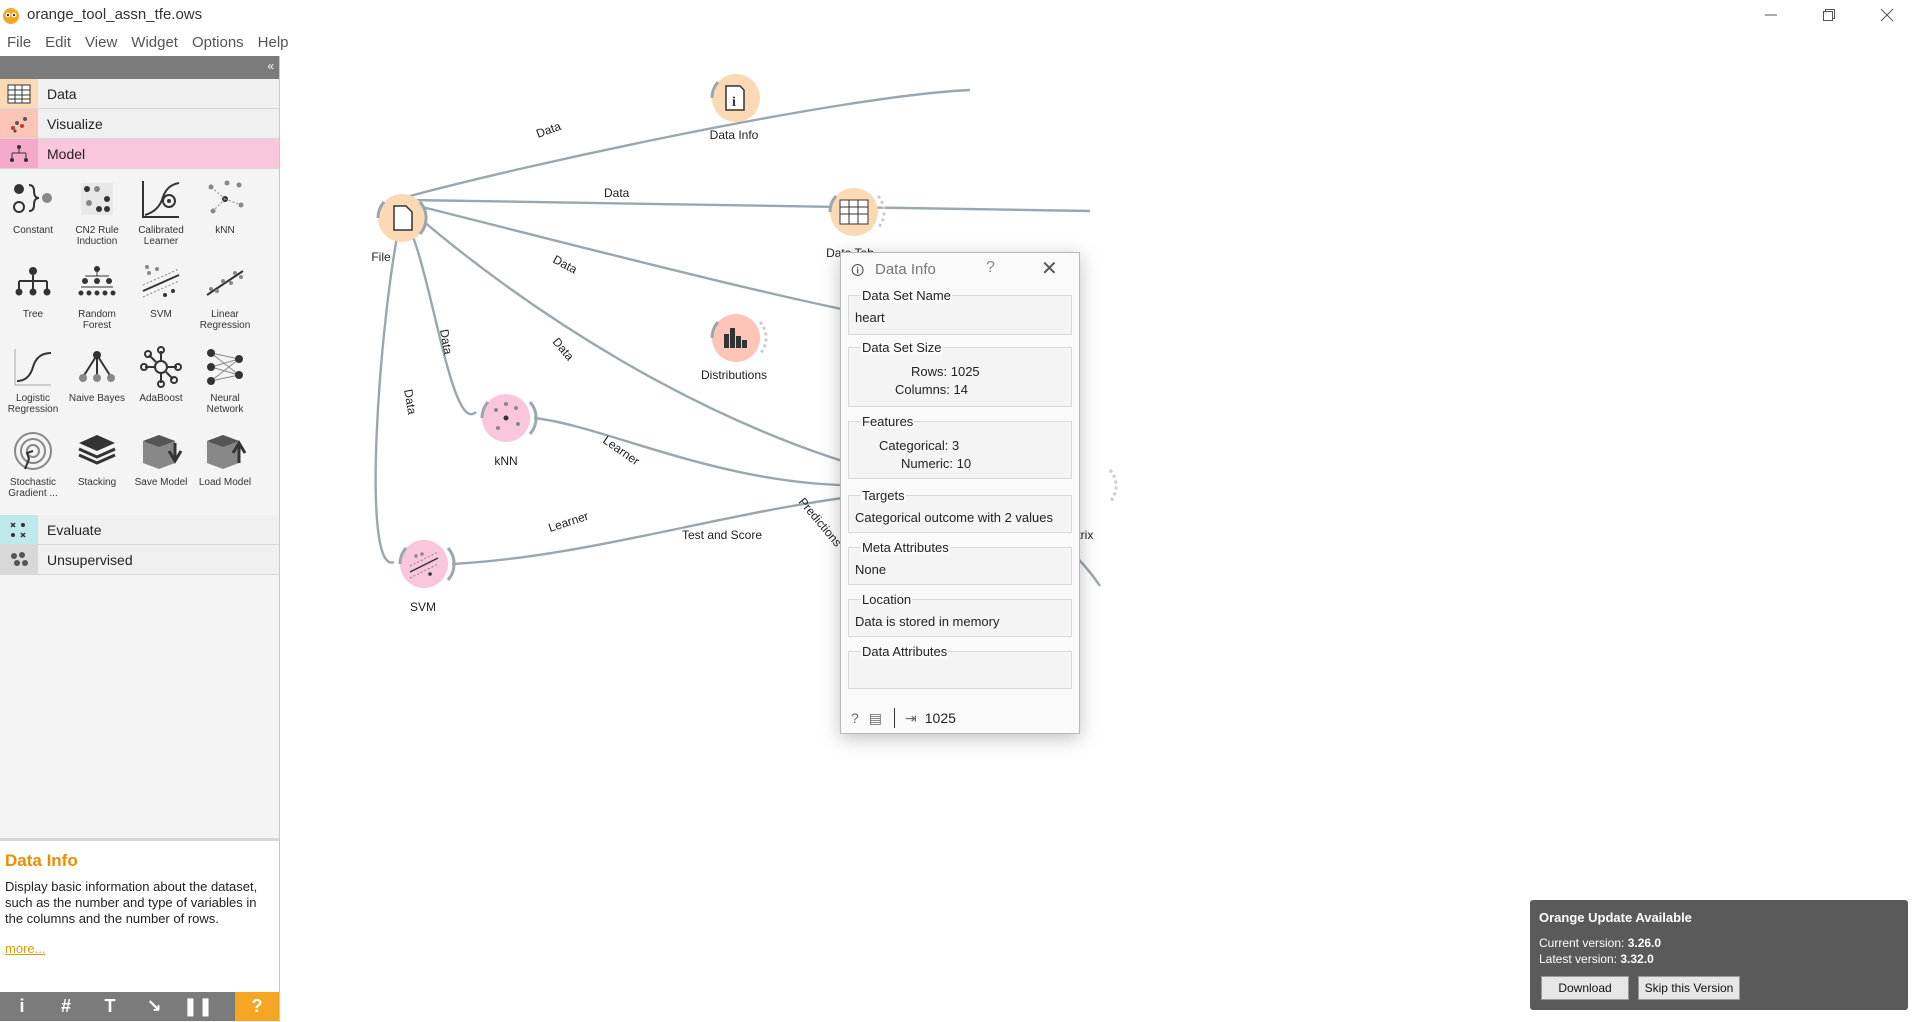 The height and width of the screenshot is (1022, 1920). What do you see at coordinates (154, 42) in the screenshot?
I see `menu-widget: Widget` at bounding box center [154, 42].